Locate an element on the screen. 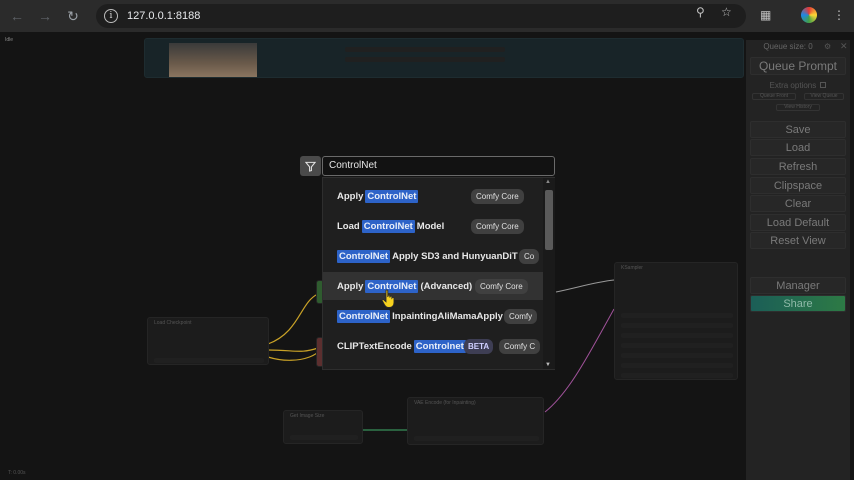 The height and width of the screenshot is (480, 854). vae-encode-node: VAE Encode (for Inpainting) is located at coordinates (475, 421).